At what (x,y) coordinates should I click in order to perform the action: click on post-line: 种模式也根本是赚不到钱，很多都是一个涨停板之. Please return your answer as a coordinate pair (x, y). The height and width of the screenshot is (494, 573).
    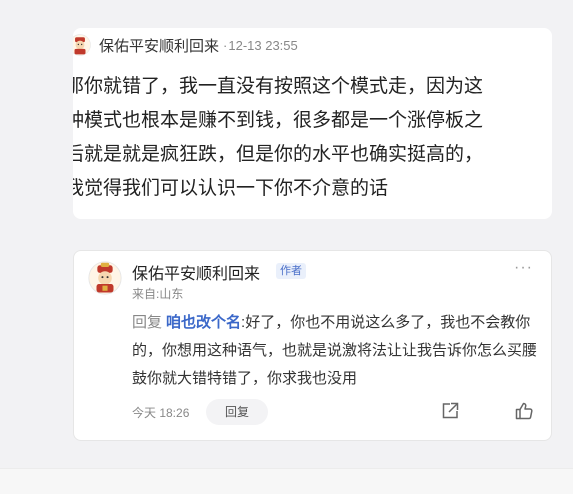
    Looking at the image, I should click on (278, 120).